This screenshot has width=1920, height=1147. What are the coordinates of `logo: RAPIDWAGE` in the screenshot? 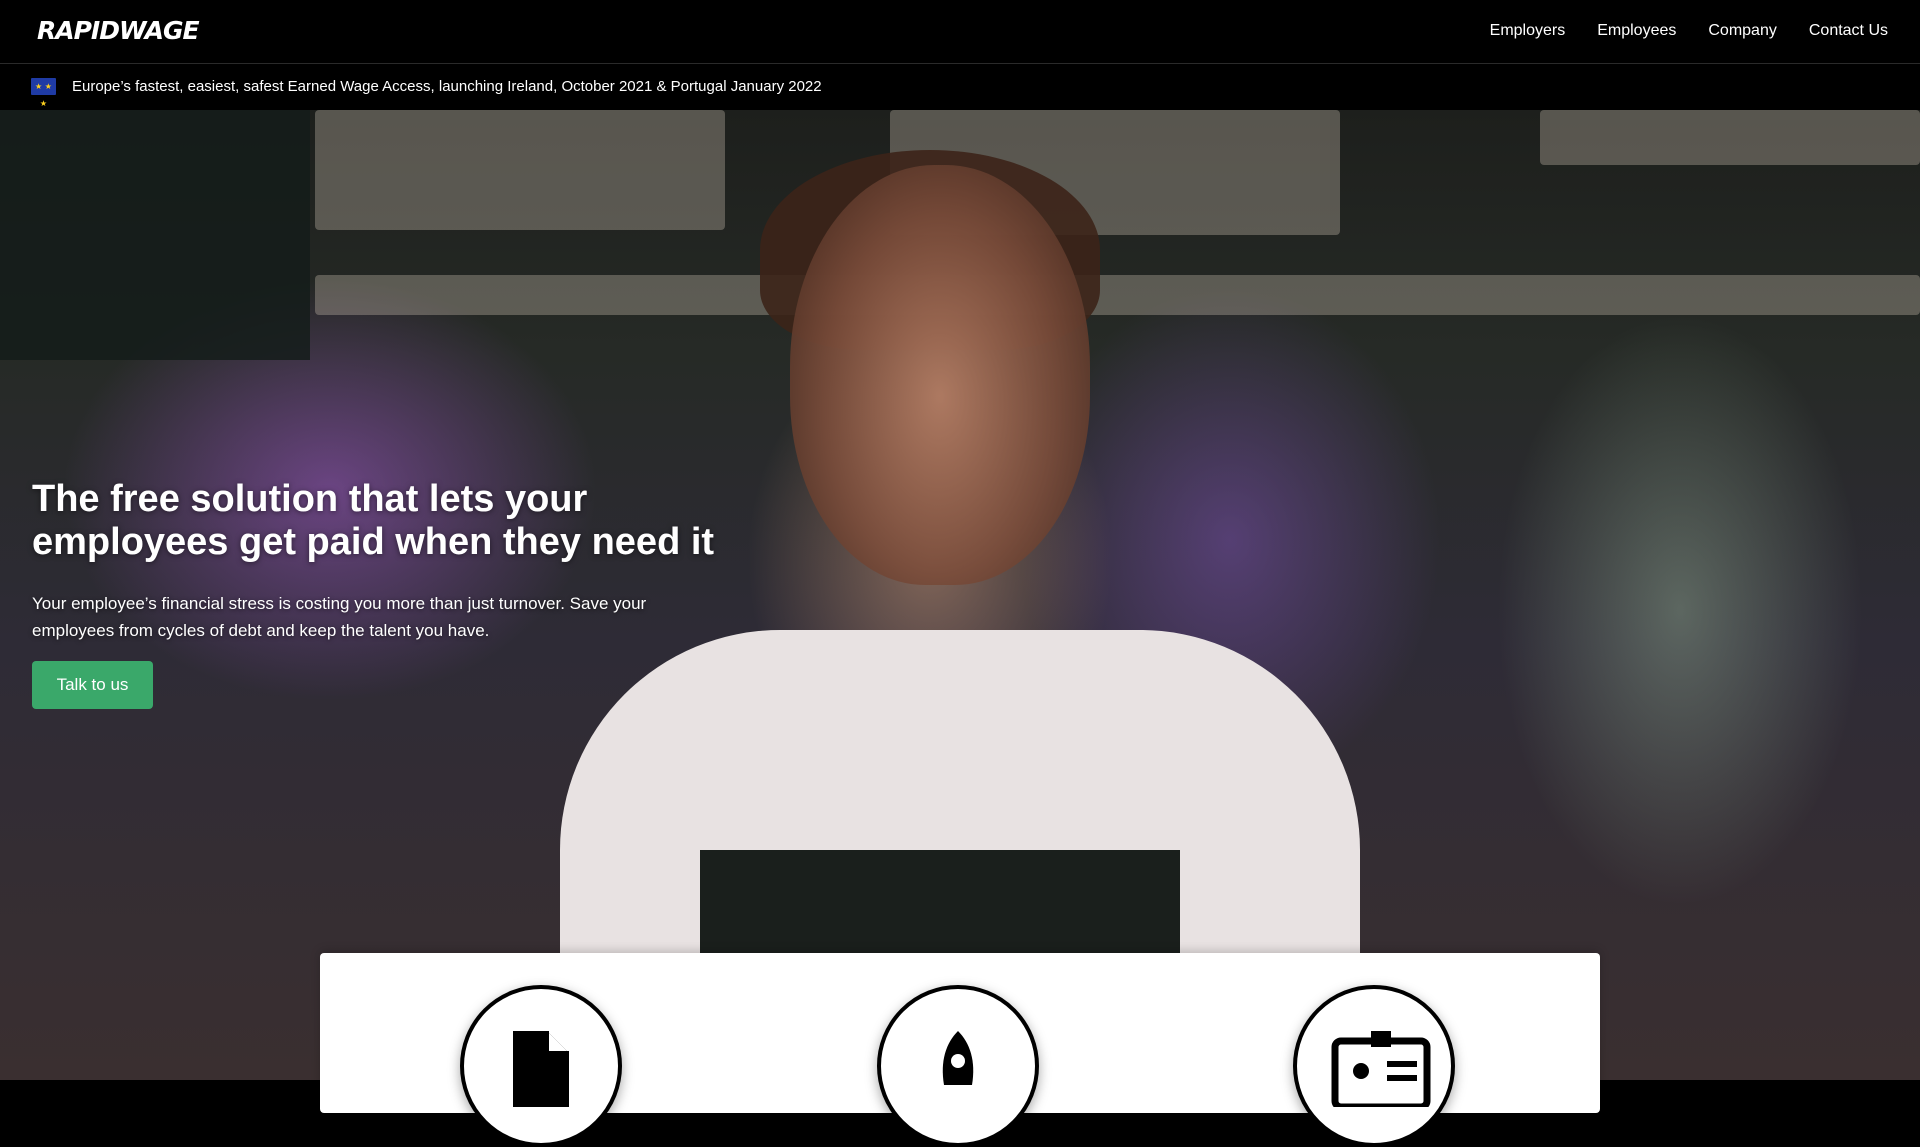 It's located at (118, 30).